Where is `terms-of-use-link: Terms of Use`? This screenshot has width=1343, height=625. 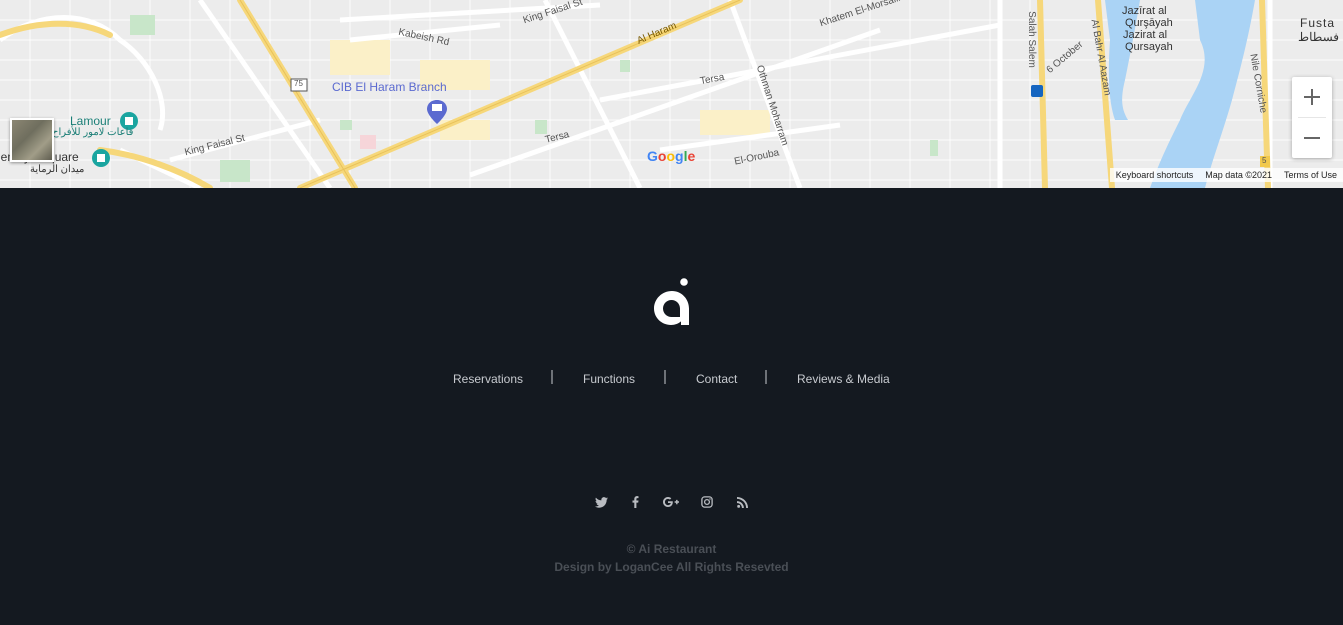 terms-of-use-link: Terms of Use is located at coordinates (1310, 175).